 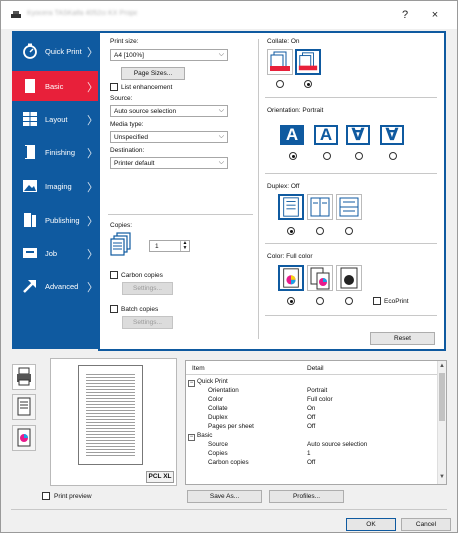 What do you see at coordinates (291, 278) in the screenshot?
I see `color-full-option` at bounding box center [291, 278].